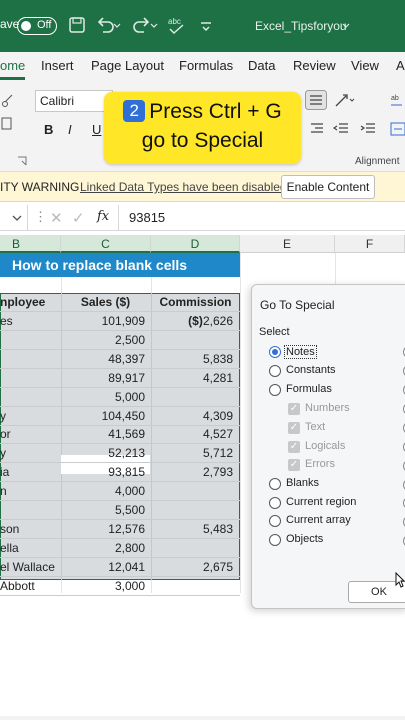  What do you see at coordinates (8, 123) in the screenshot?
I see `paste-icon` at bounding box center [8, 123].